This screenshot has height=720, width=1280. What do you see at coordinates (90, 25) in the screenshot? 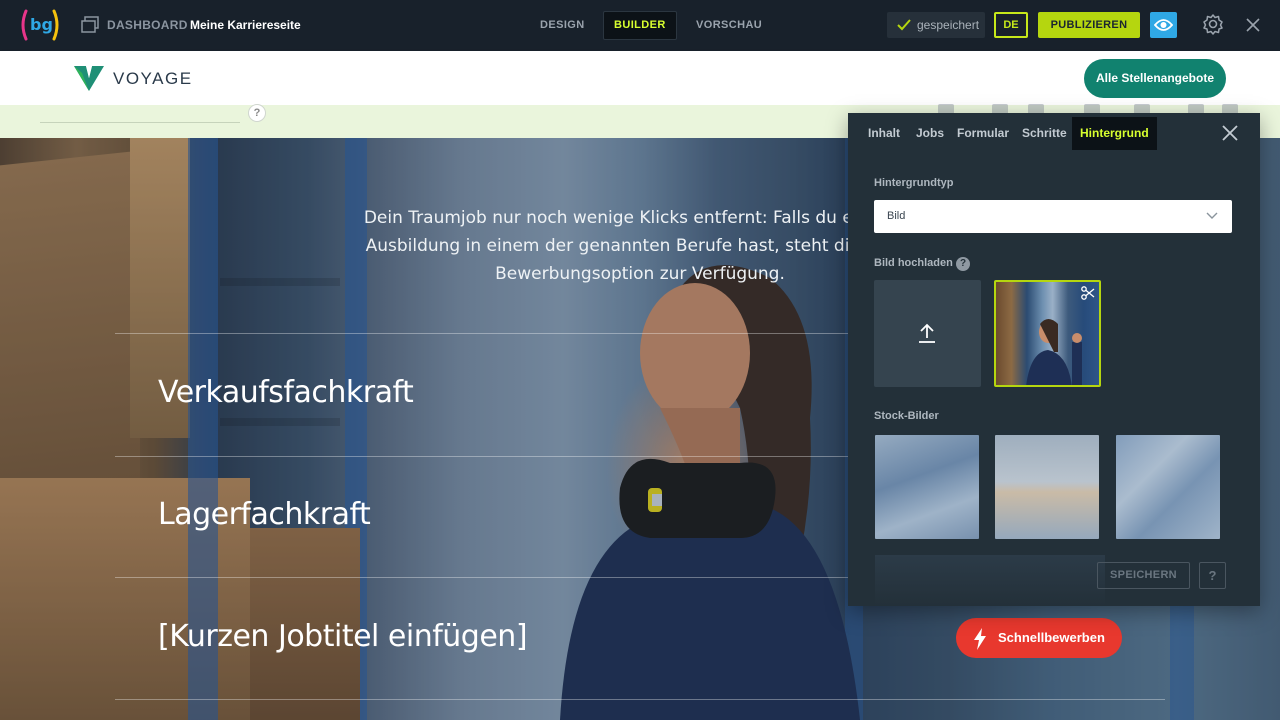
I see `dashboard-icon` at bounding box center [90, 25].